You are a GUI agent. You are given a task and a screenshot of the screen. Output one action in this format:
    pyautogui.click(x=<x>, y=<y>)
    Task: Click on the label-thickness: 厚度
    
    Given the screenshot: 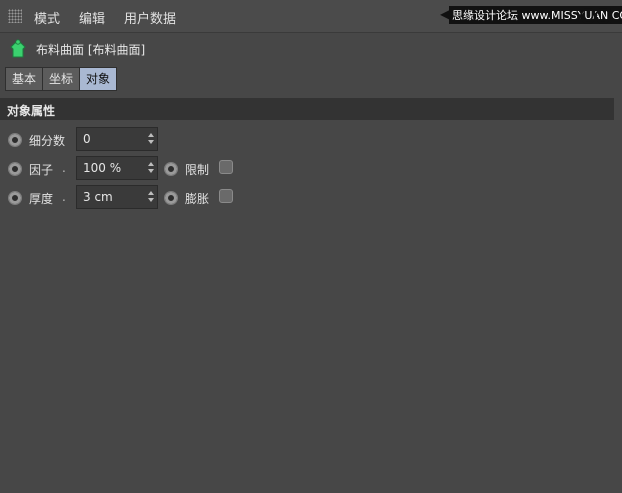 What is the action you would take?
    pyautogui.click(x=41, y=199)
    